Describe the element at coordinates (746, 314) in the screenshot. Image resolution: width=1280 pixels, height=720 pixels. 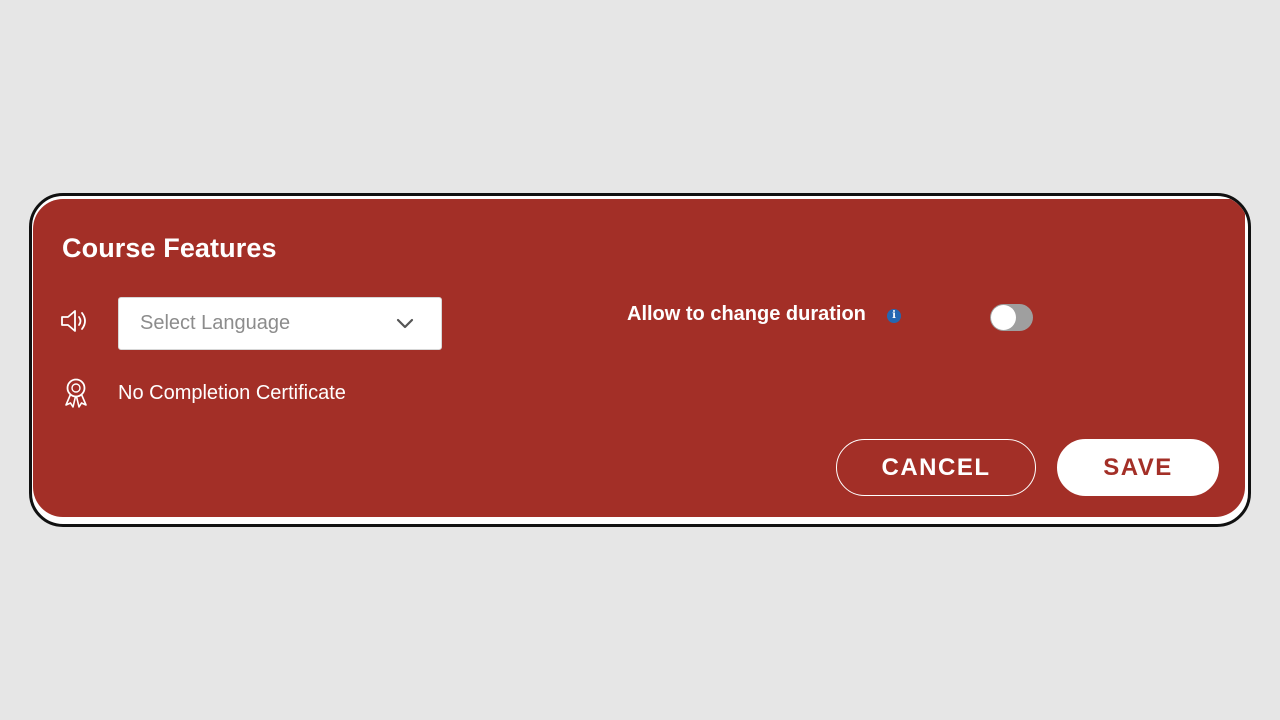
I see `change-duration-label: Allow to change duration` at that location.